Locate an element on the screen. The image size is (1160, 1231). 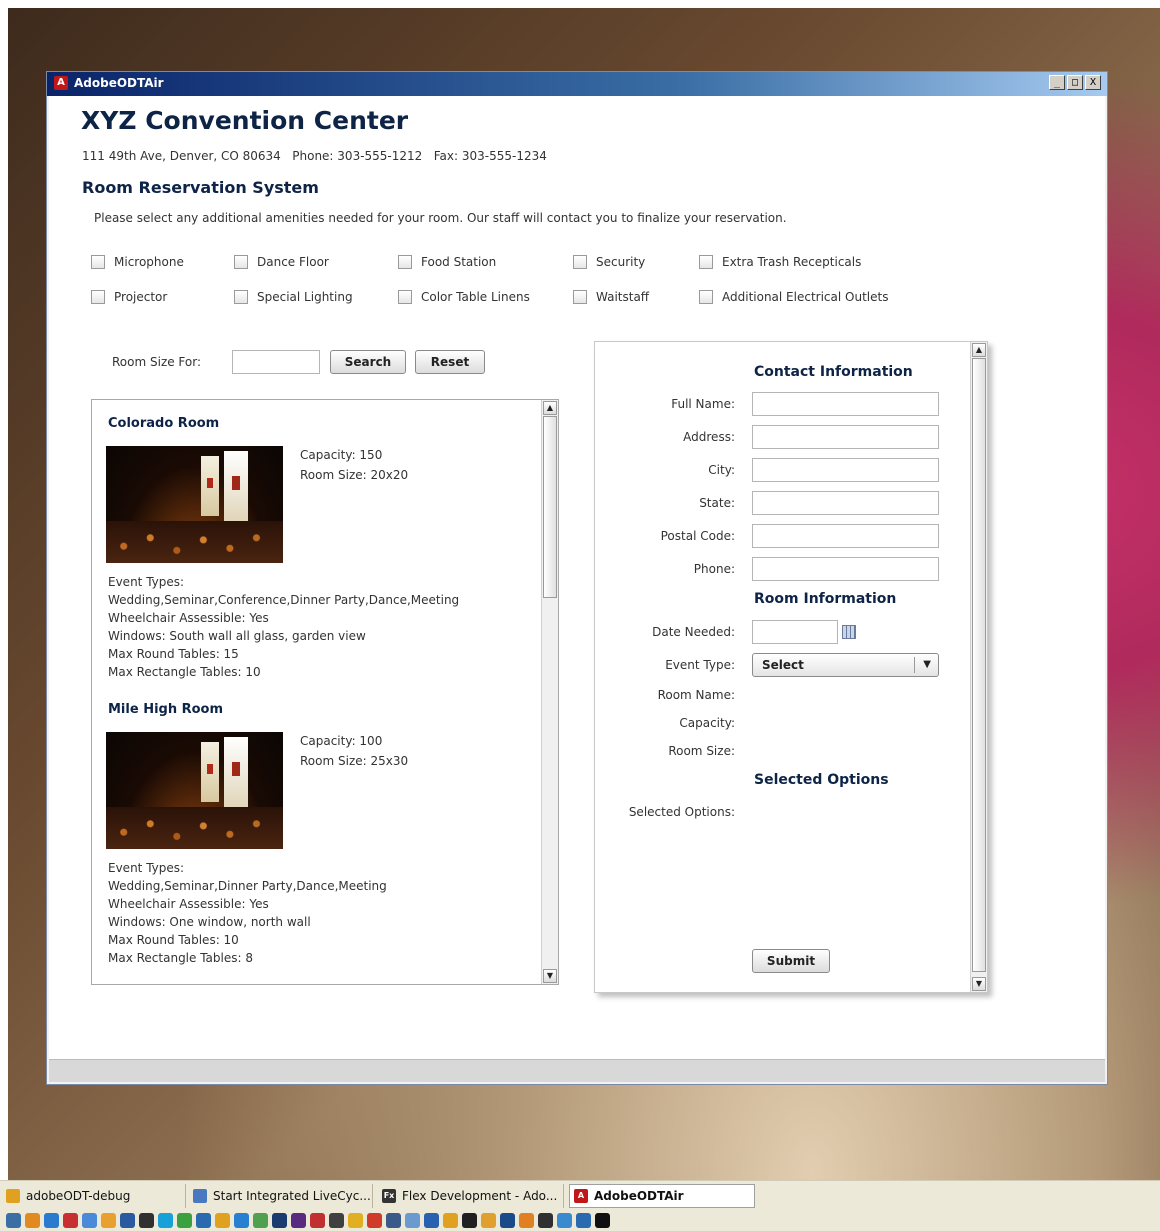
room-size: Room Size: 25x30 is located at coordinates (354, 761).